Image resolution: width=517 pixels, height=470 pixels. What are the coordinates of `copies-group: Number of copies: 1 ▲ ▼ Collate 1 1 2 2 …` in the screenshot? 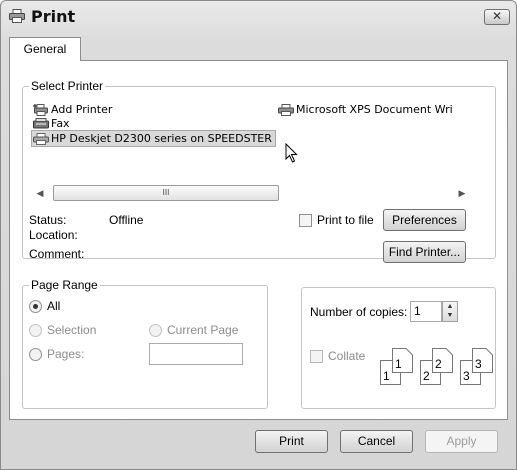 It's located at (398, 348).